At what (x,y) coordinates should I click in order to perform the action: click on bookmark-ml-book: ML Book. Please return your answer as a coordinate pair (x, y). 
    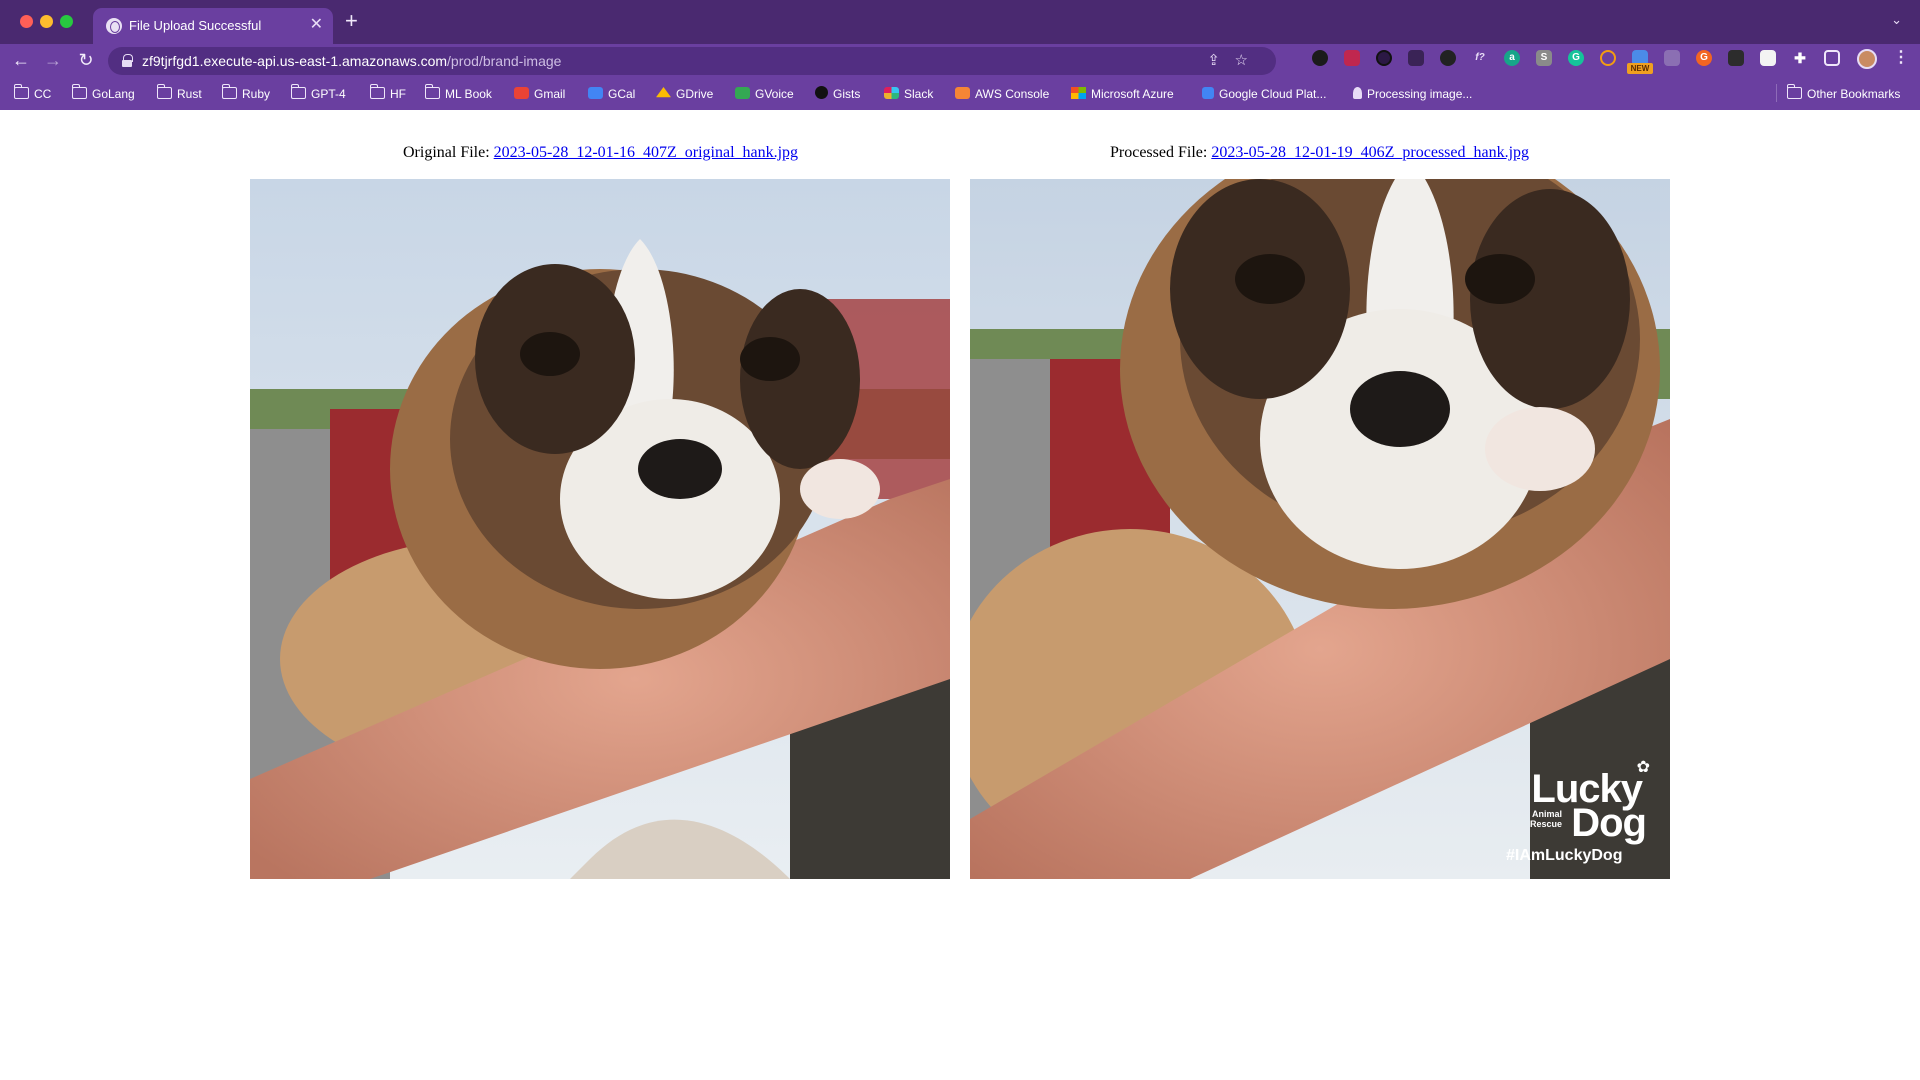
    Looking at the image, I should click on (458, 93).